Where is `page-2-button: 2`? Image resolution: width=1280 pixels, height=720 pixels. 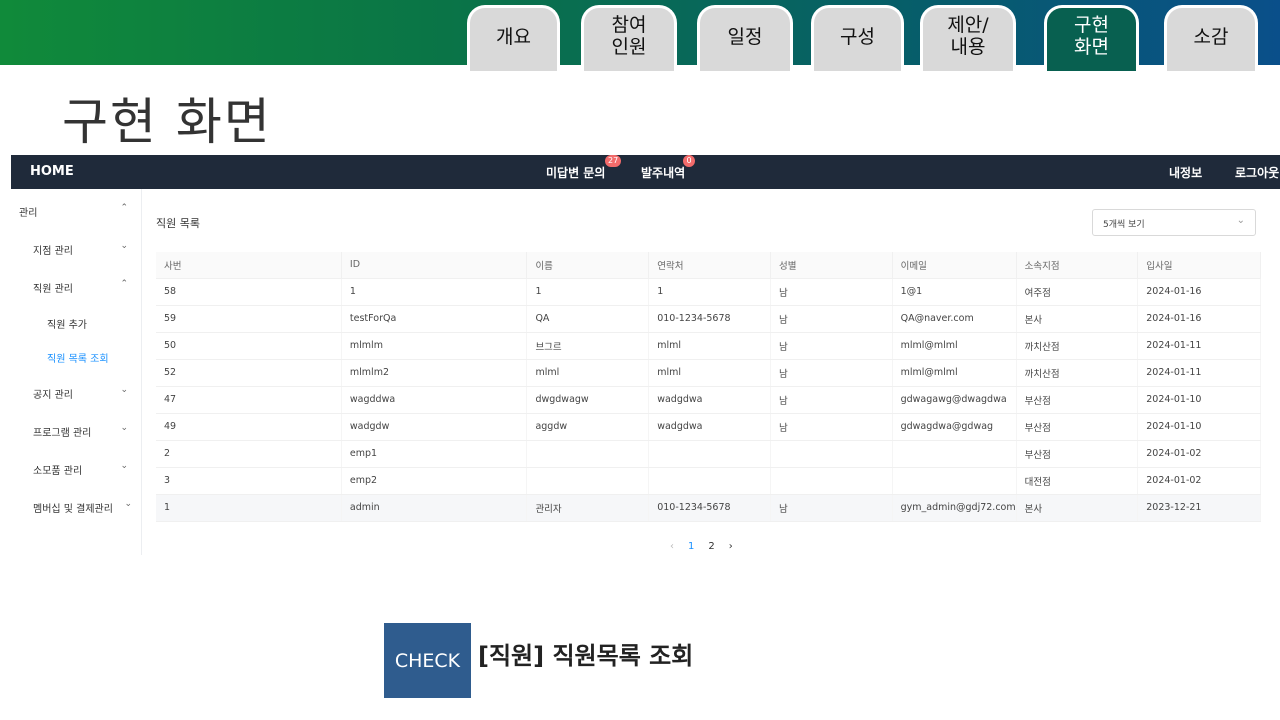 page-2-button: 2 is located at coordinates (711, 546).